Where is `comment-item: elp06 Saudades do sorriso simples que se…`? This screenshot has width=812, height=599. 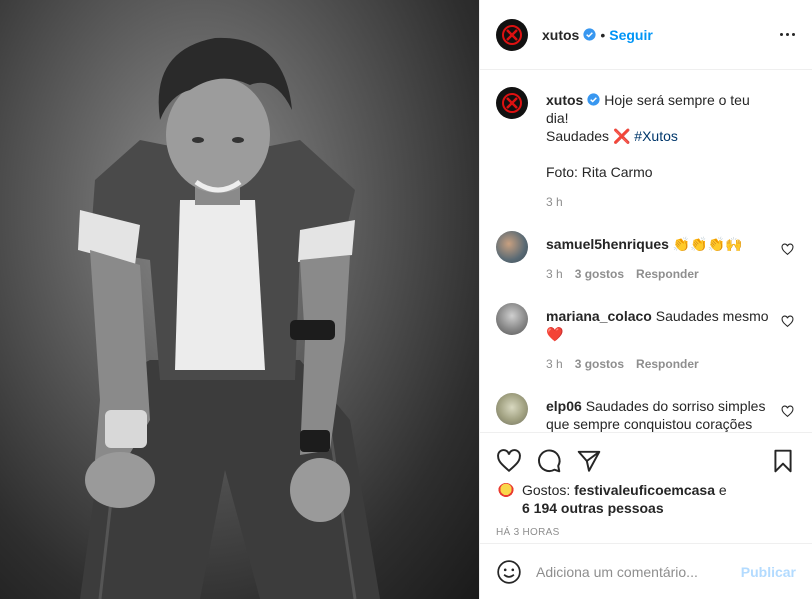 comment-item: elp06 Saudades do sorriso simples que se… is located at coordinates (646, 404).